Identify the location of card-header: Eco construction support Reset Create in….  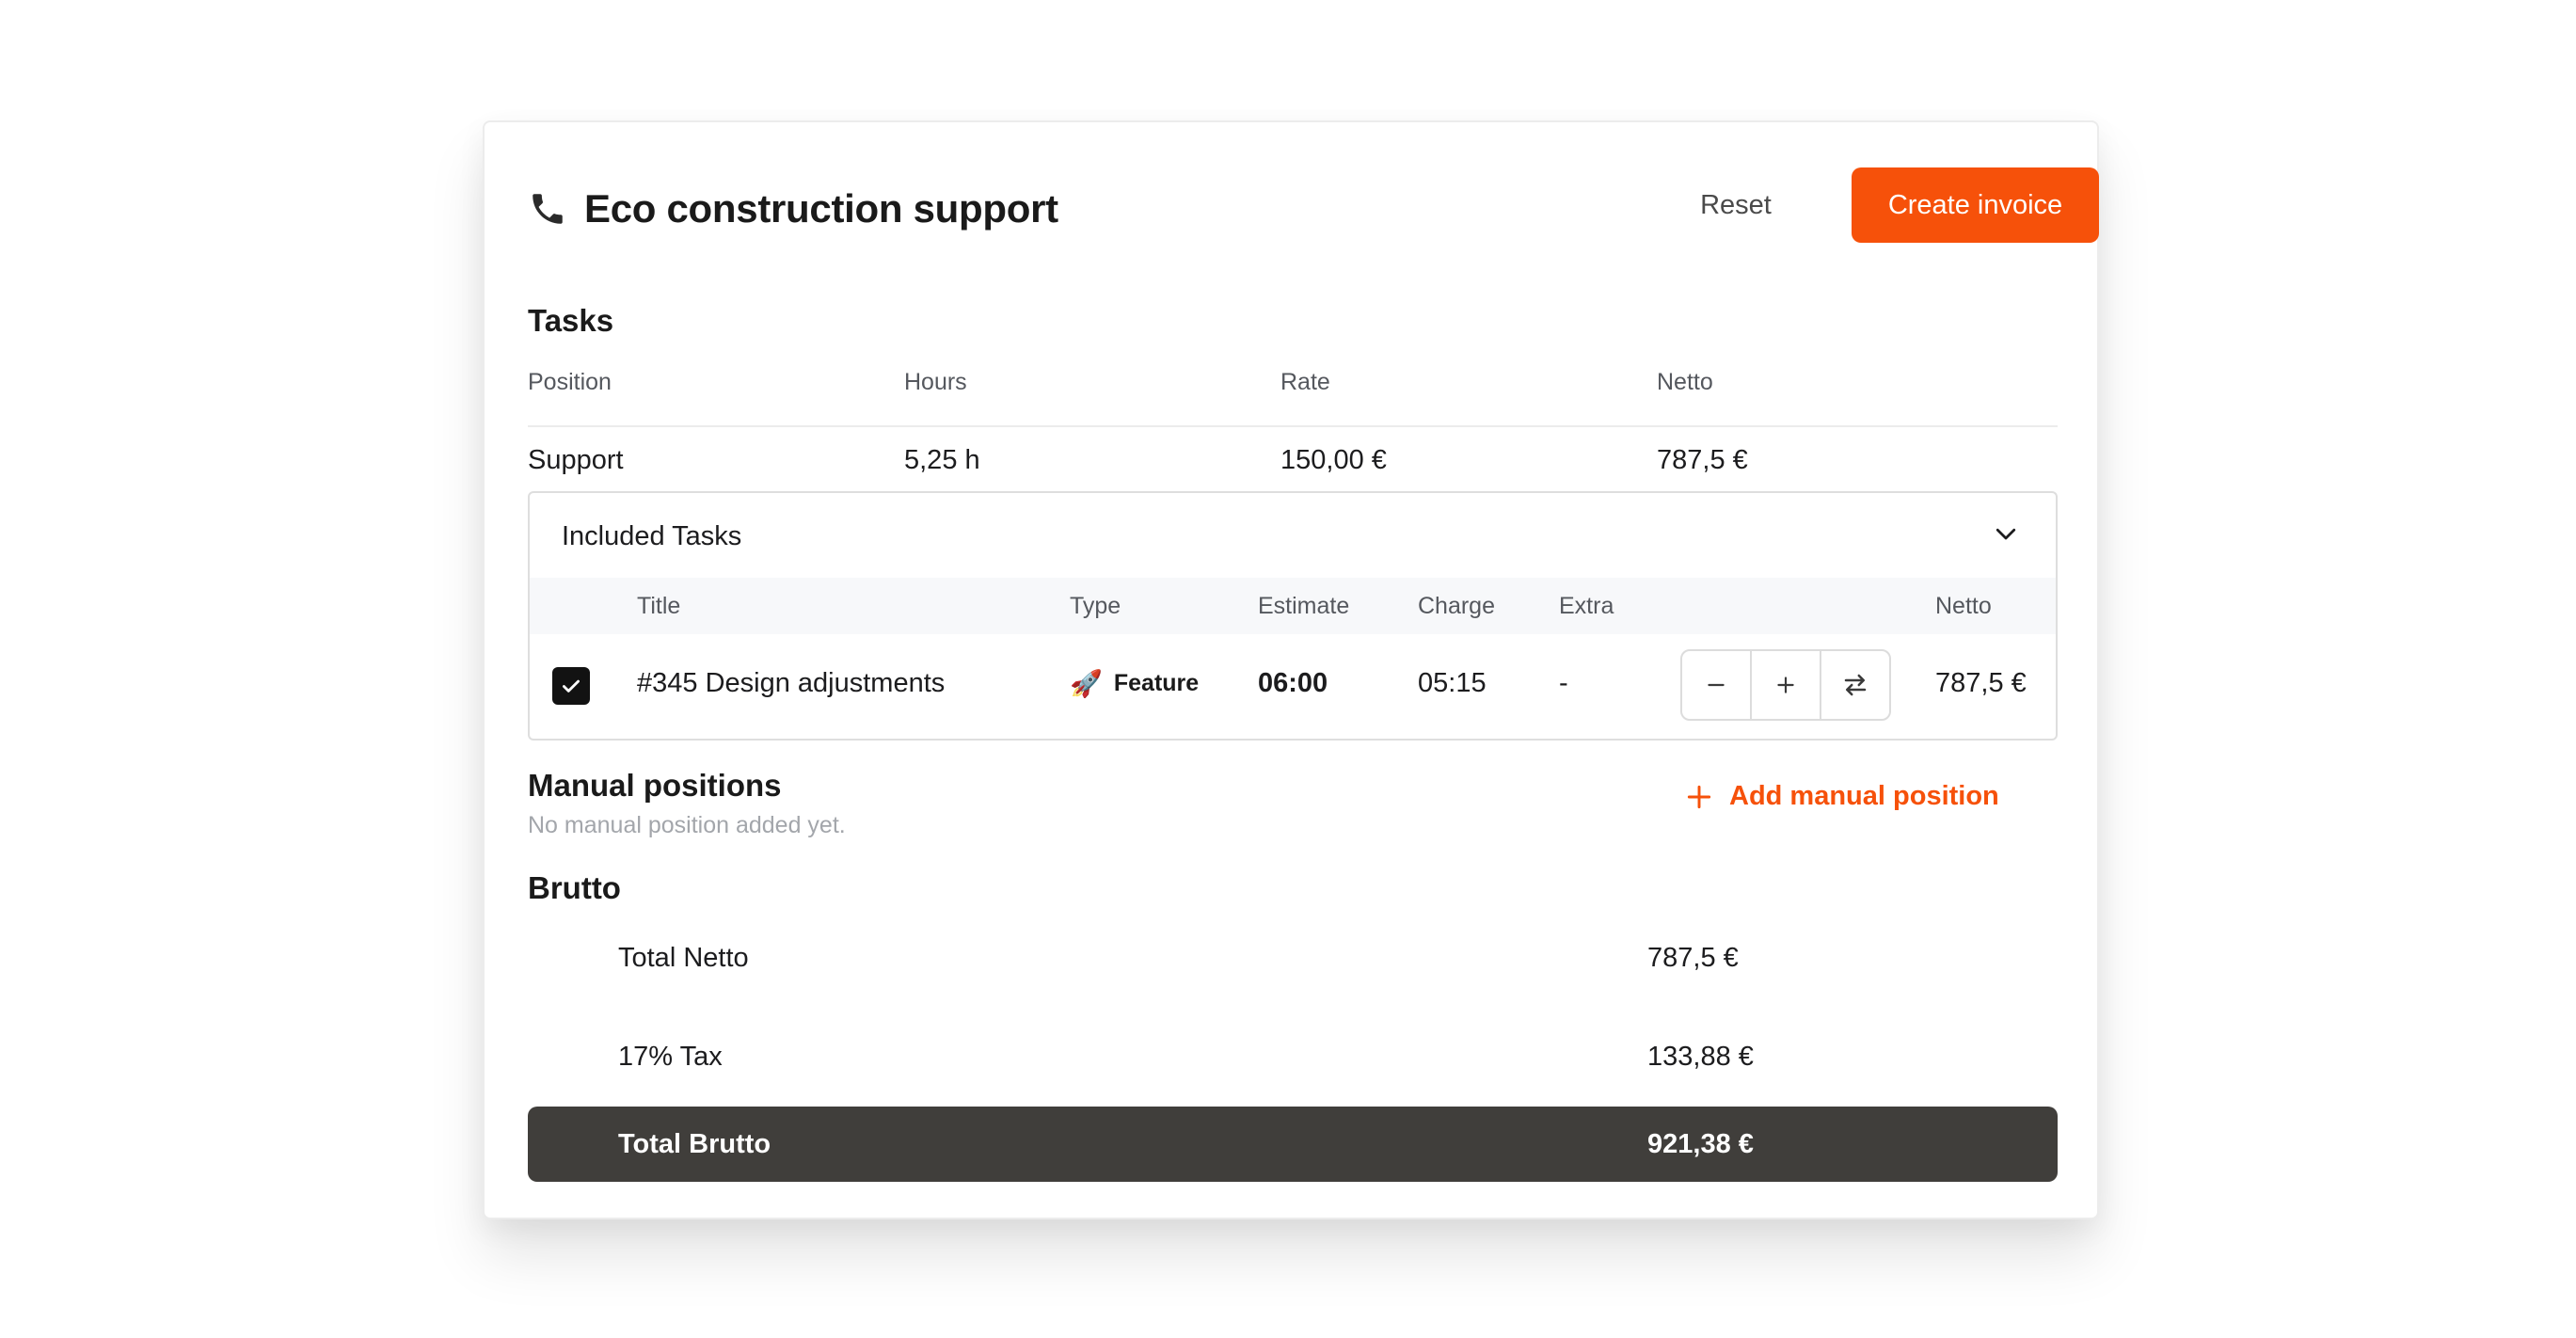
(1314, 205).